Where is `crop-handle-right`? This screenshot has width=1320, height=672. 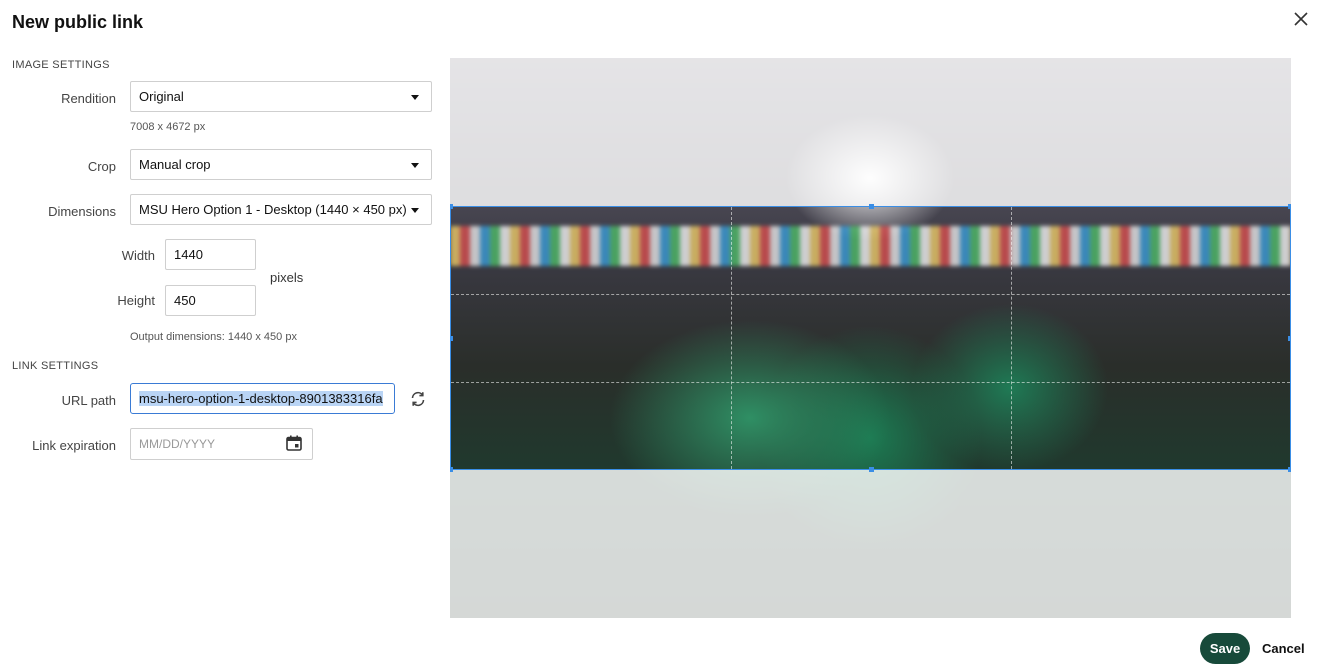
crop-handle-right is located at coordinates (1289, 338).